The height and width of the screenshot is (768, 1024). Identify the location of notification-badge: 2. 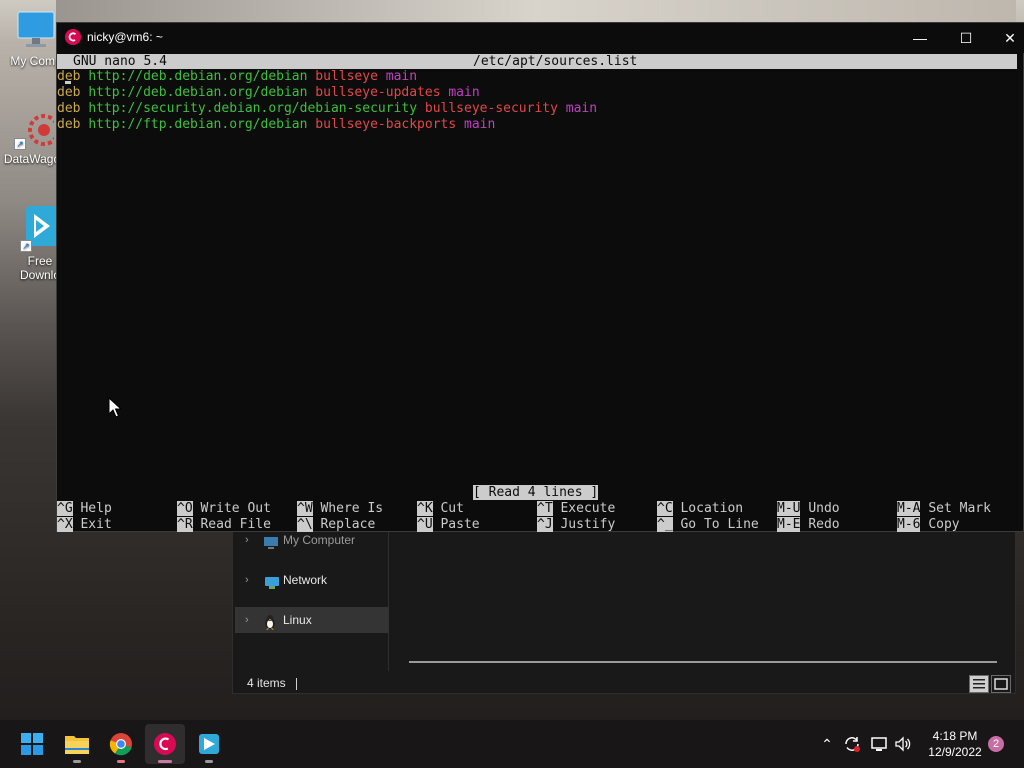
(996, 744).